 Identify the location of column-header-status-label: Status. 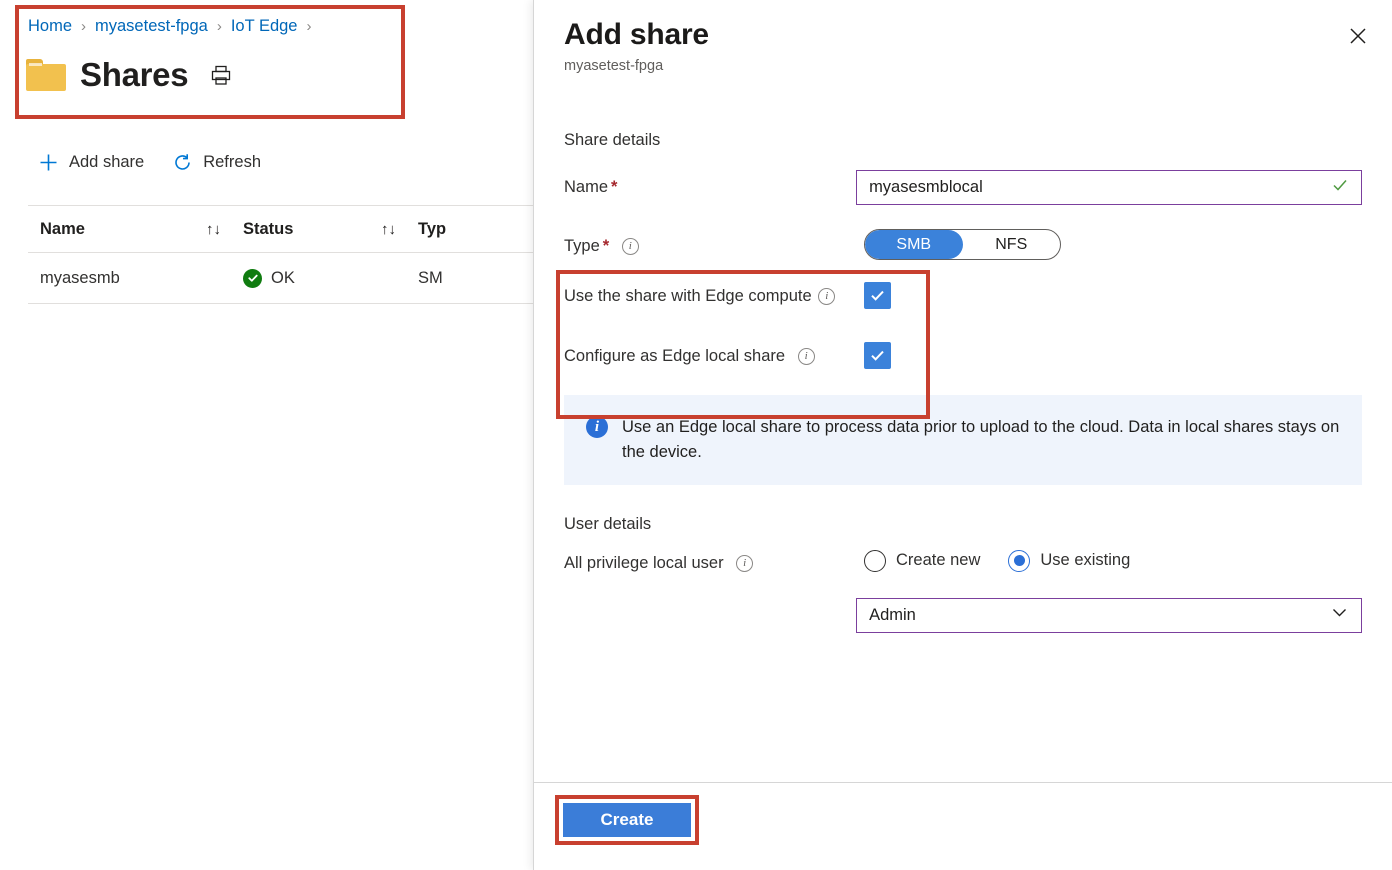
(268, 228).